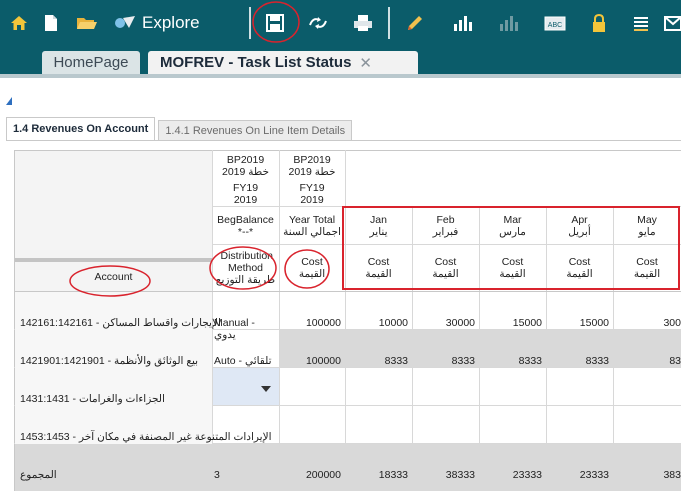  What do you see at coordinates (110, 281) in the screenshot?
I see `account-annotation-circle` at bounding box center [110, 281].